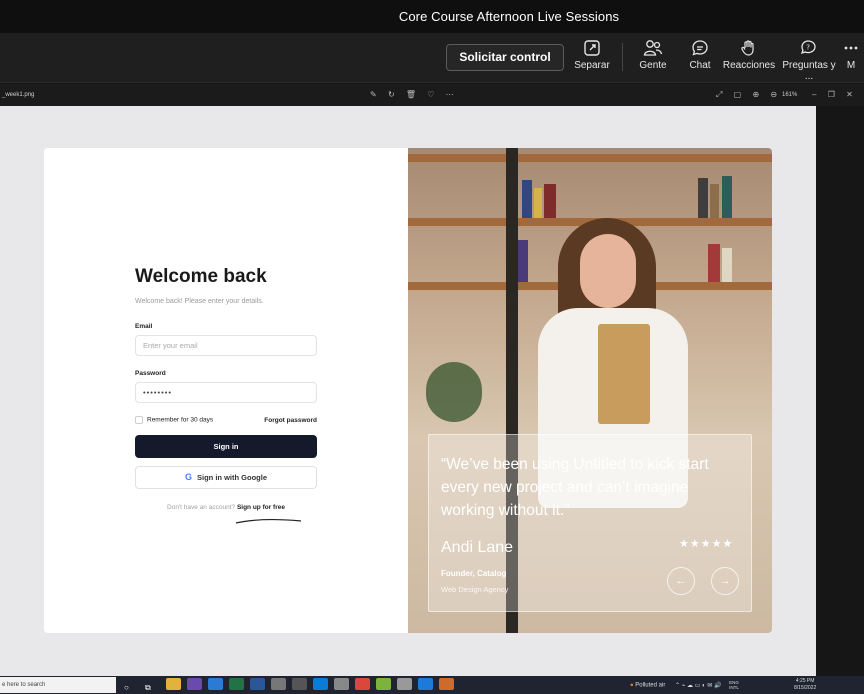 The width and height of the screenshot is (864, 694). Describe the element at coordinates (700, 48) in the screenshot. I see `chat-icon` at that location.